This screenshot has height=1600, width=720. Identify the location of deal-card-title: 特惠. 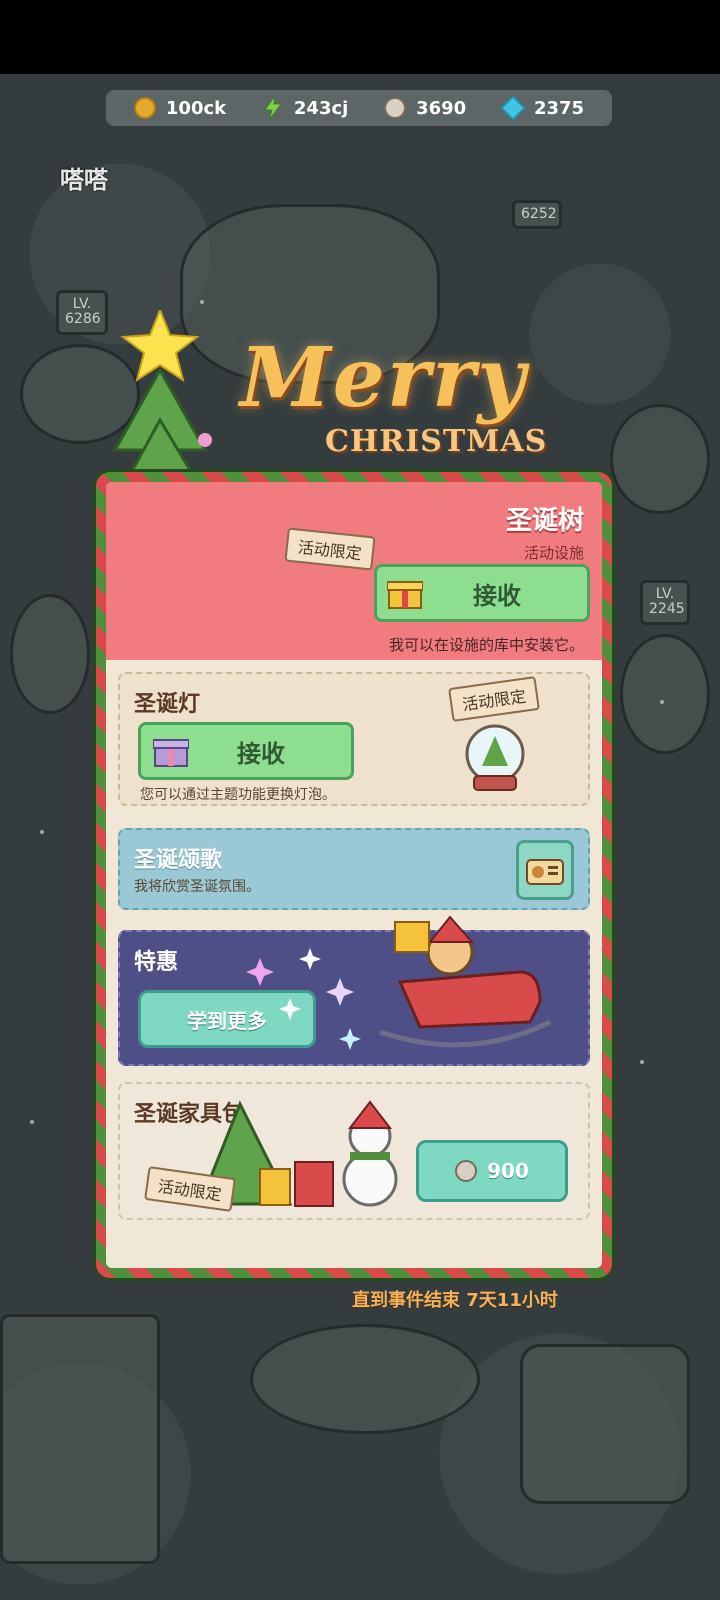
(156, 962).